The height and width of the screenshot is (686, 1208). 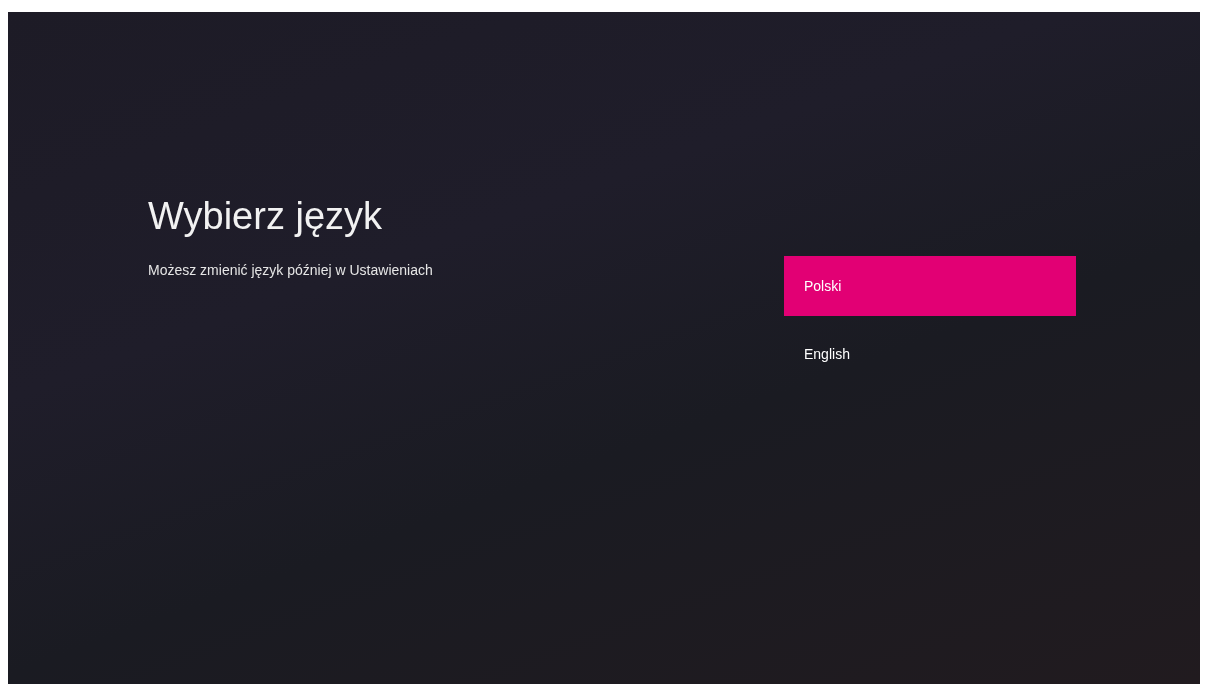 What do you see at coordinates (930, 354) in the screenshot?
I see `language-option: English` at bounding box center [930, 354].